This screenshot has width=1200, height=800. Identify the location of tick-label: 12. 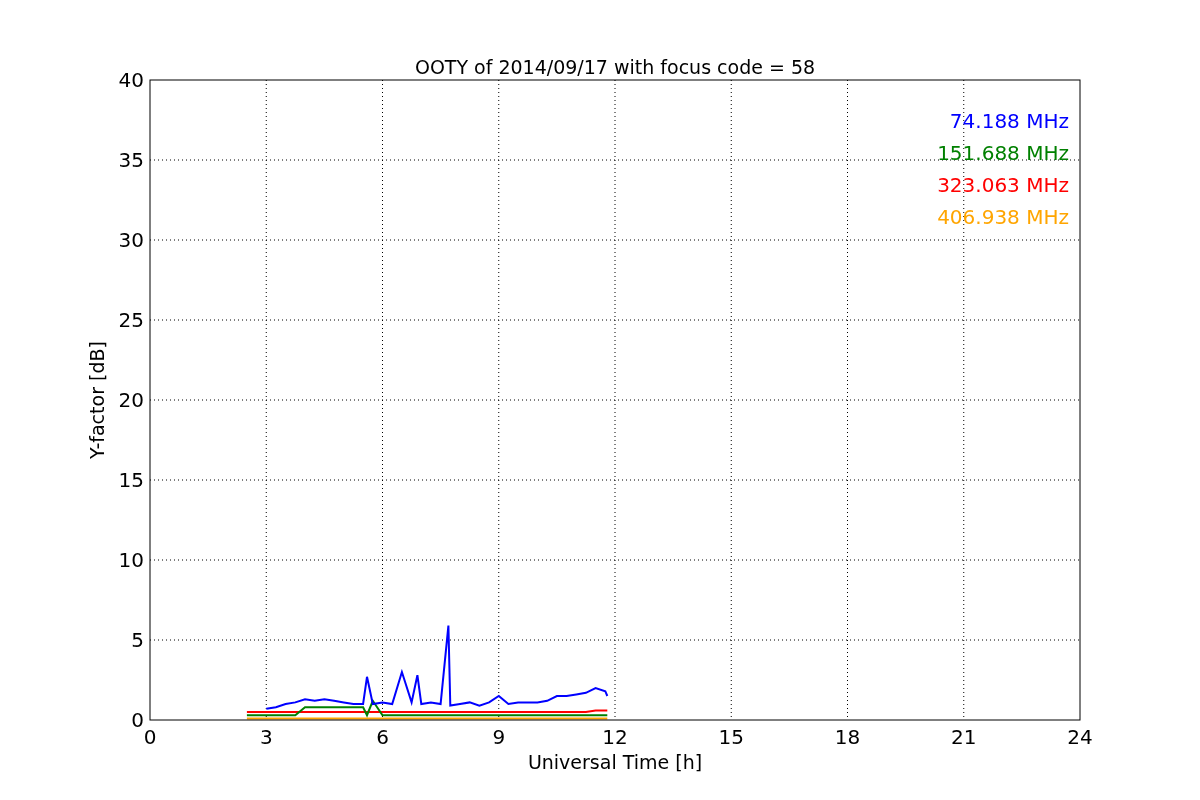
(615, 737).